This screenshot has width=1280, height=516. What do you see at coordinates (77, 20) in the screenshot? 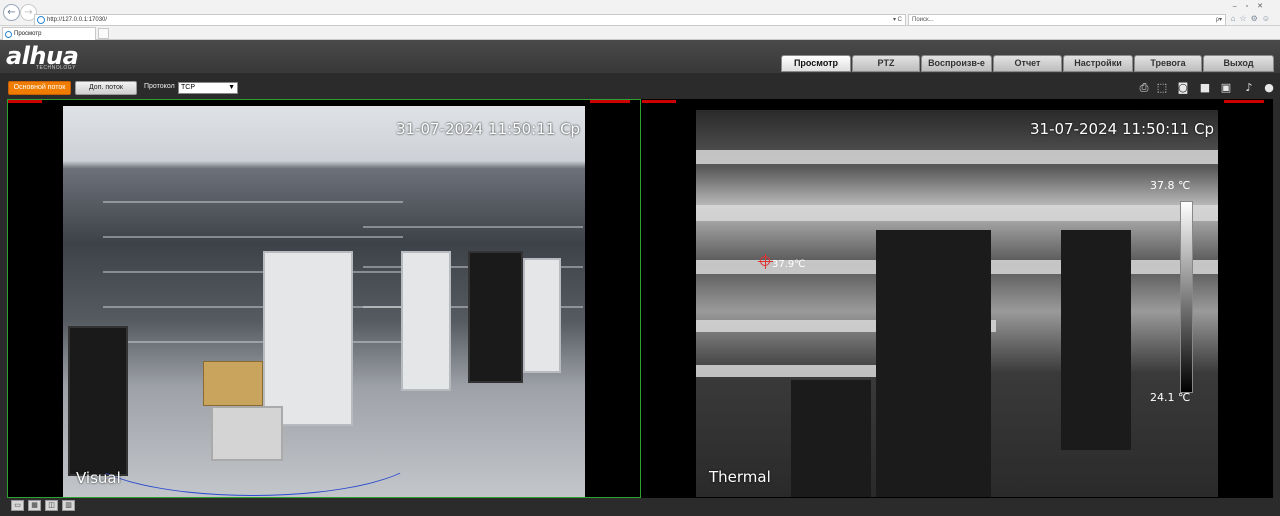
I see `address-text: http://127.0.0.1:17030/` at bounding box center [77, 20].